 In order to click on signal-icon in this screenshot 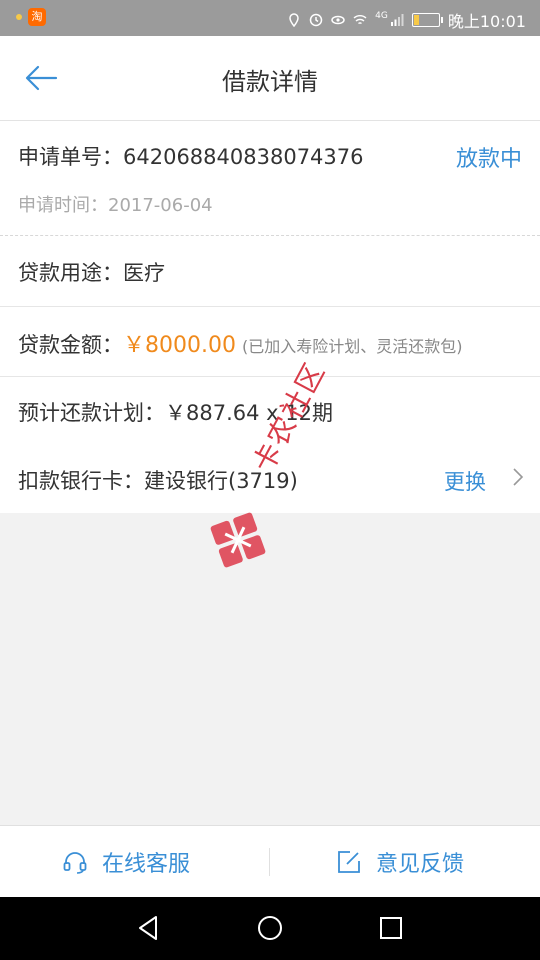, I will do `click(397, 20)`.